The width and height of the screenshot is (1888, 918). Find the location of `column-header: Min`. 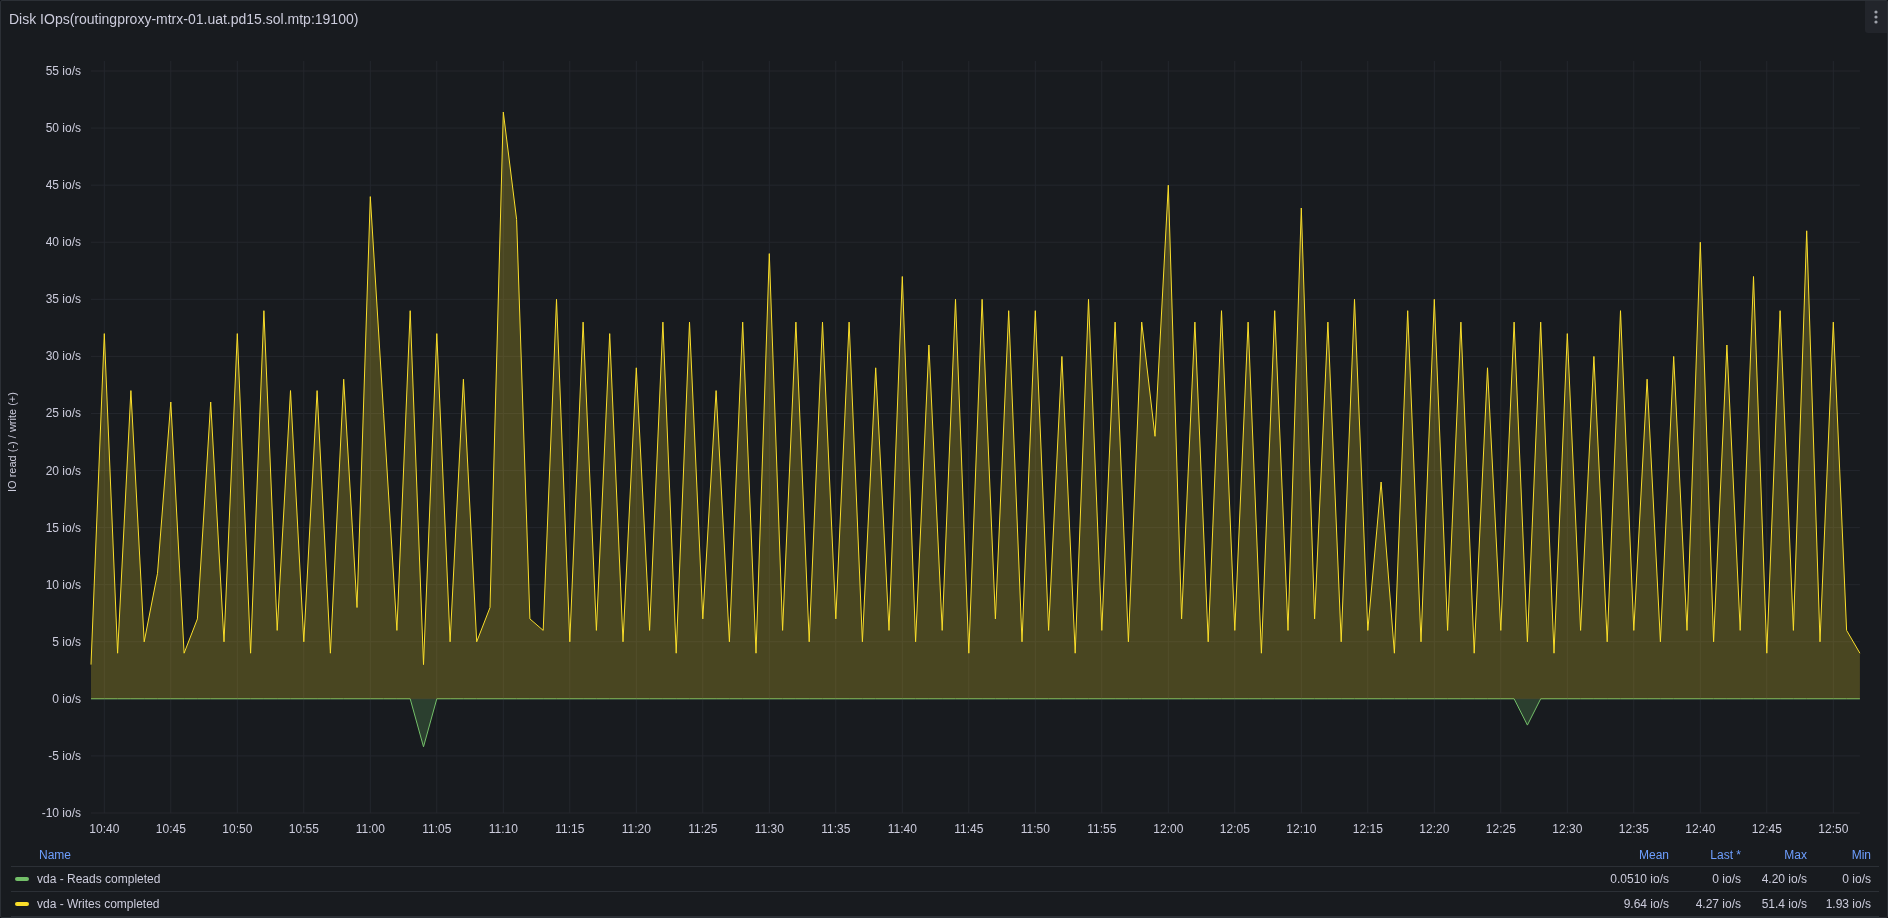

column-header: Min is located at coordinates (1847, 855).